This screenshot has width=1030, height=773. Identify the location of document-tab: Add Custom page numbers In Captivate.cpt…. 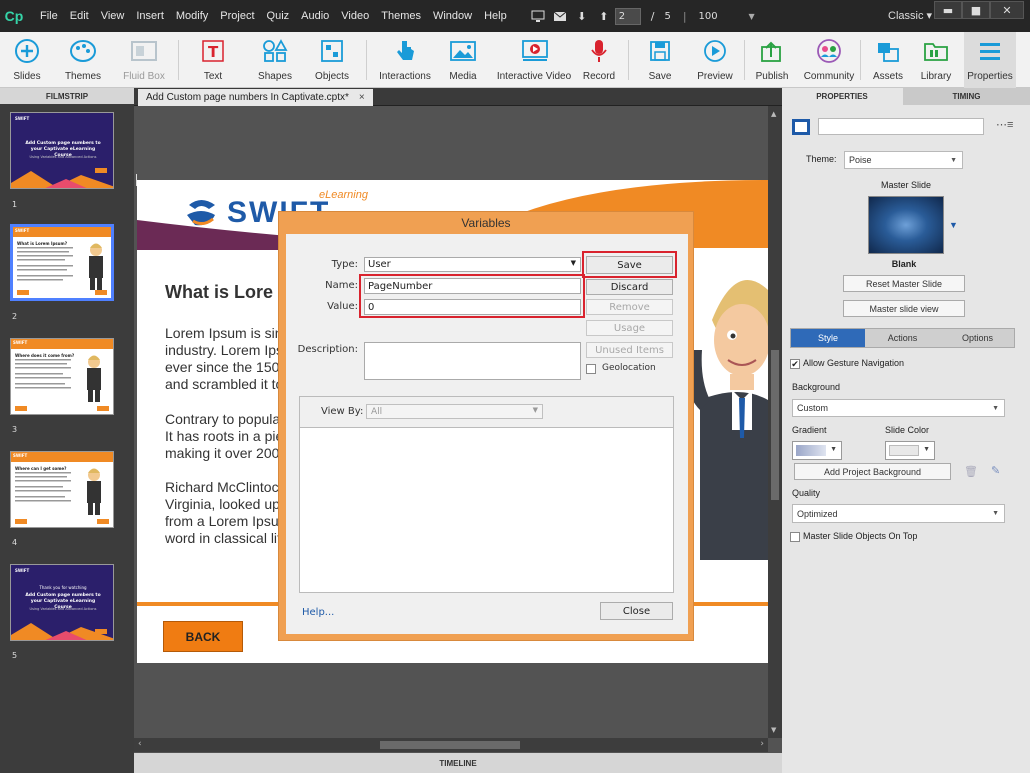
(255, 97).